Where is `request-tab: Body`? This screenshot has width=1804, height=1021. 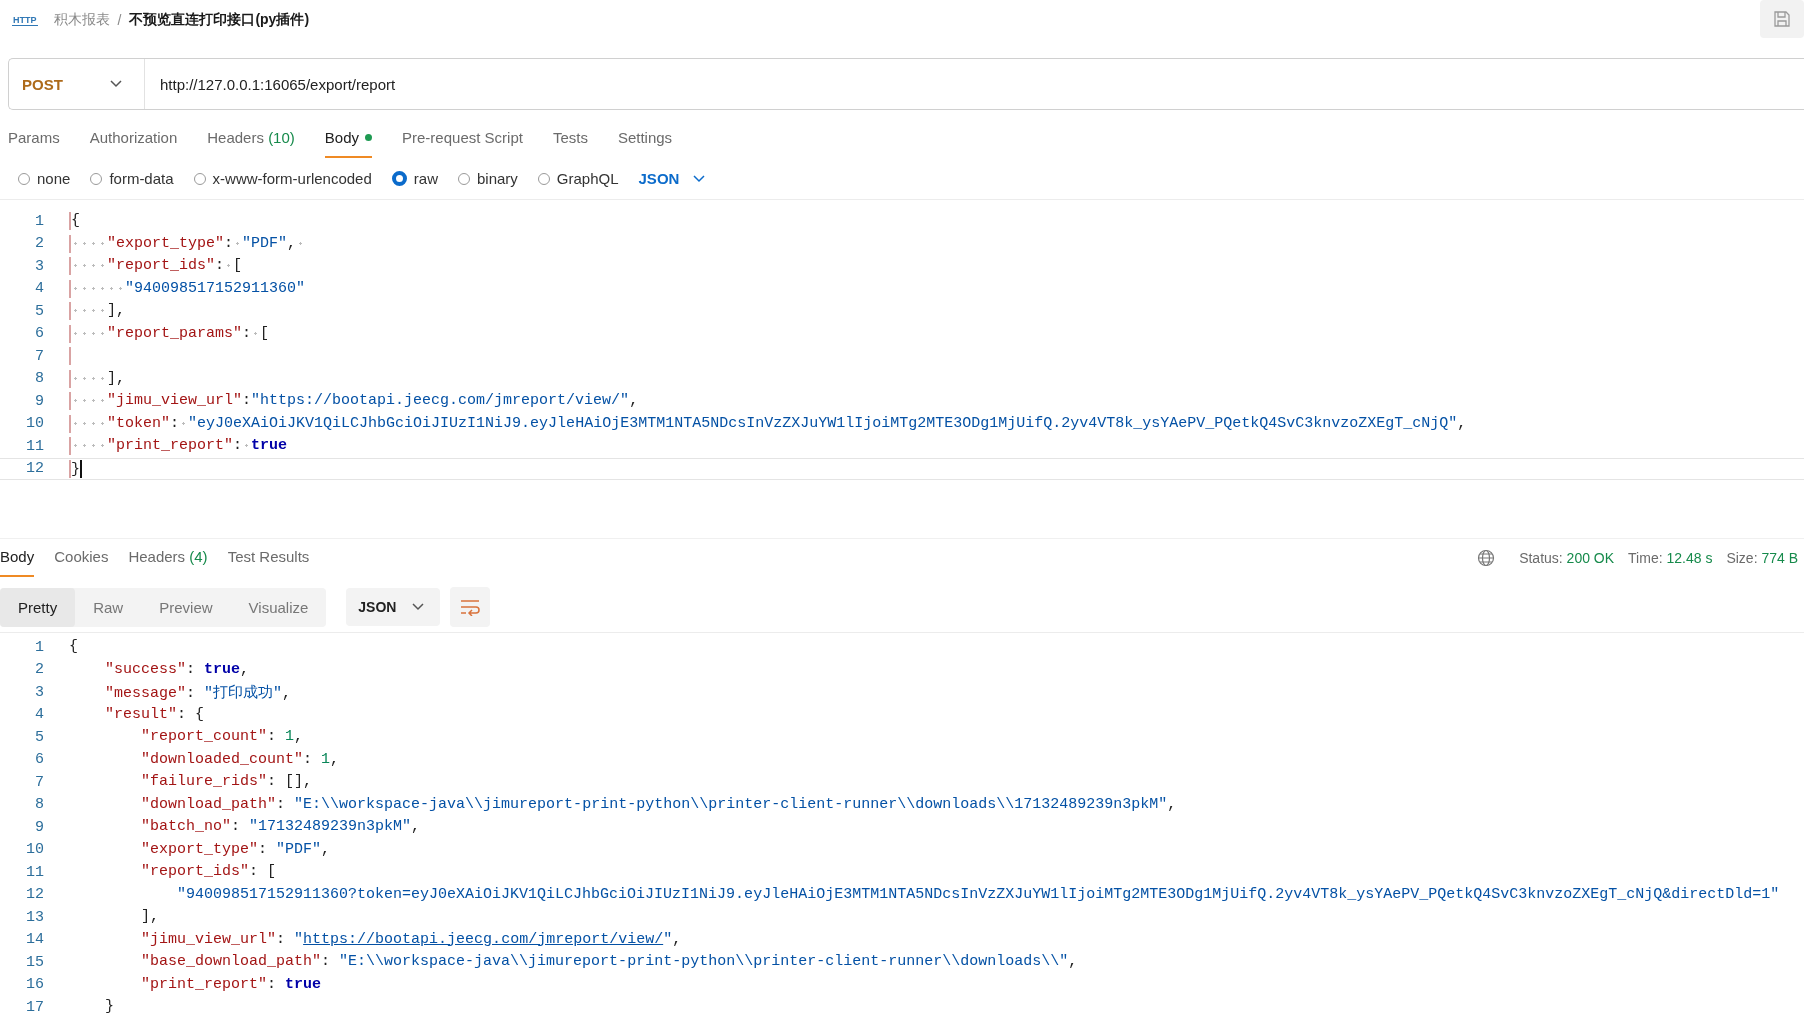
request-tab: Body is located at coordinates (348, 139).